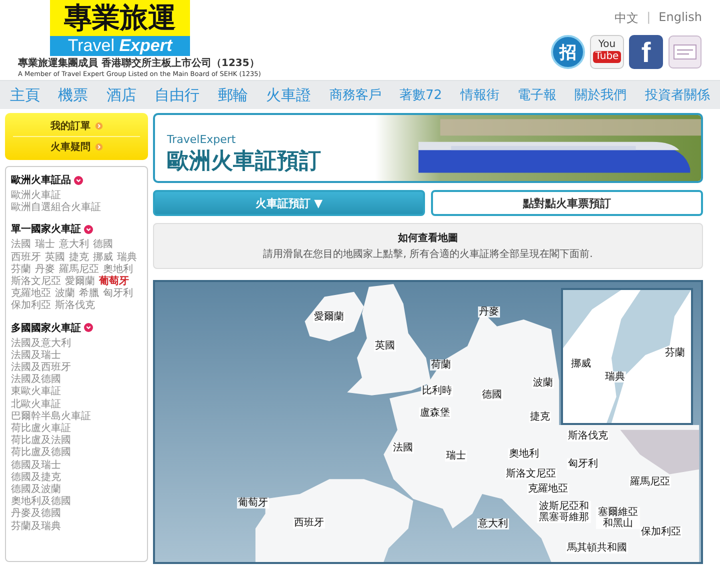  I want to click on sidebar-link: 愛爾蘭, so click(80, 282).